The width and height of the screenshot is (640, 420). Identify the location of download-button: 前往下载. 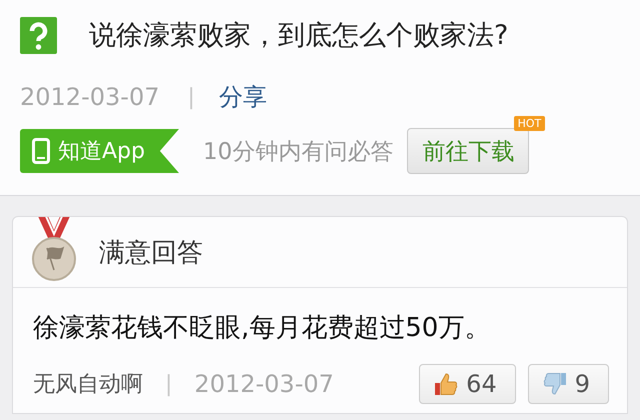
(468, 151).